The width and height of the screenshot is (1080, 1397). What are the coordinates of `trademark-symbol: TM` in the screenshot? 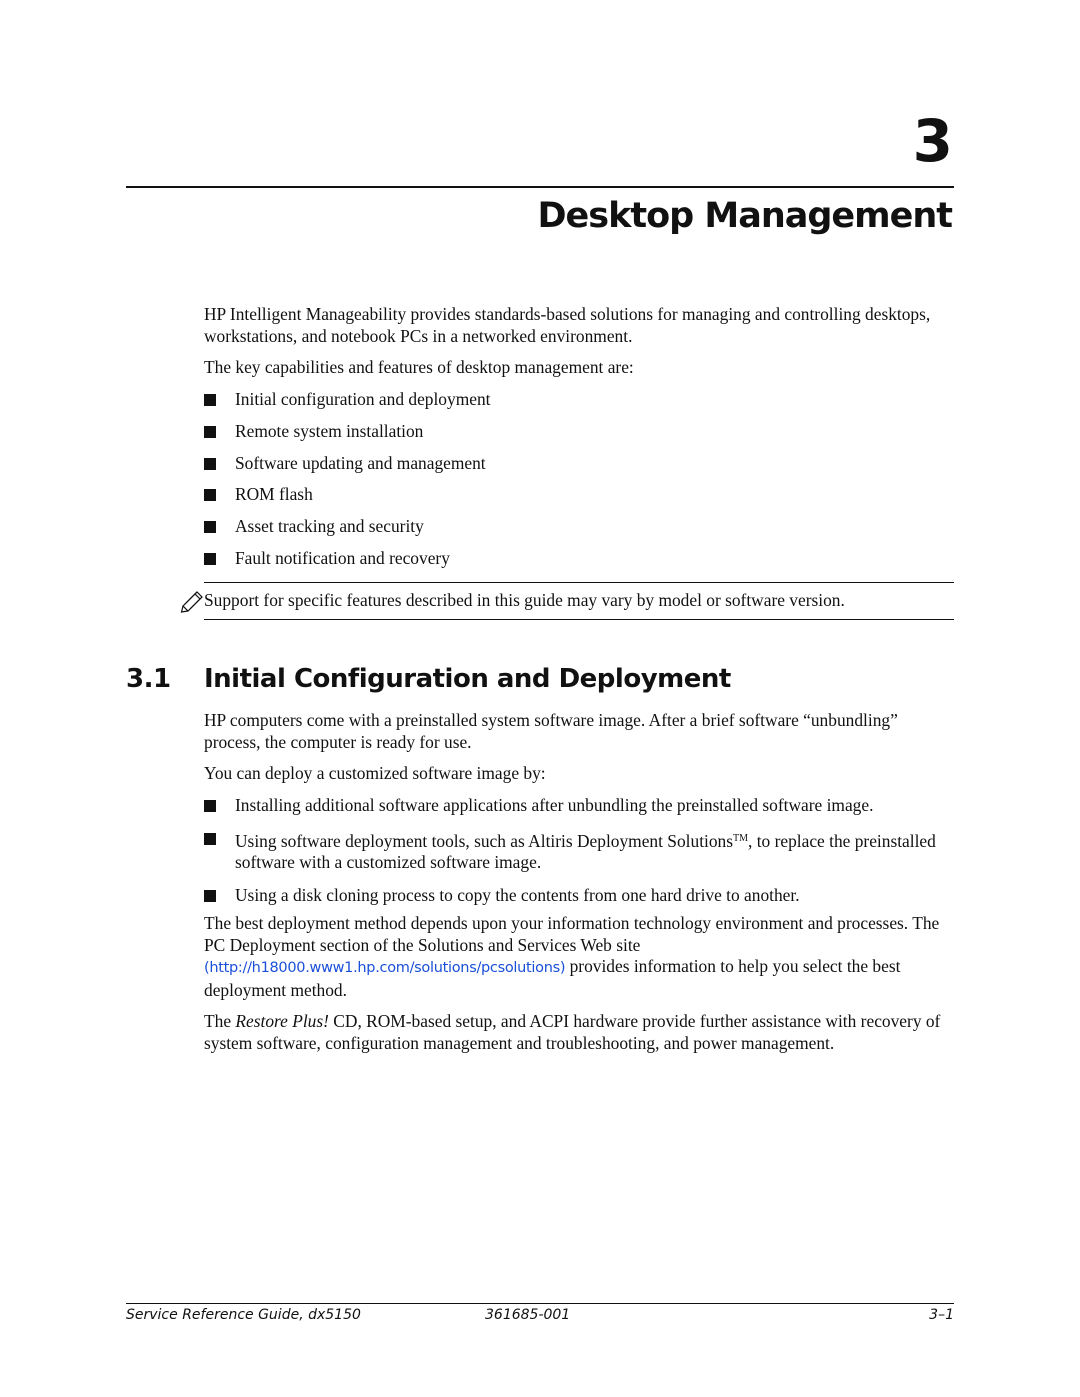 It's located at (741, 838).